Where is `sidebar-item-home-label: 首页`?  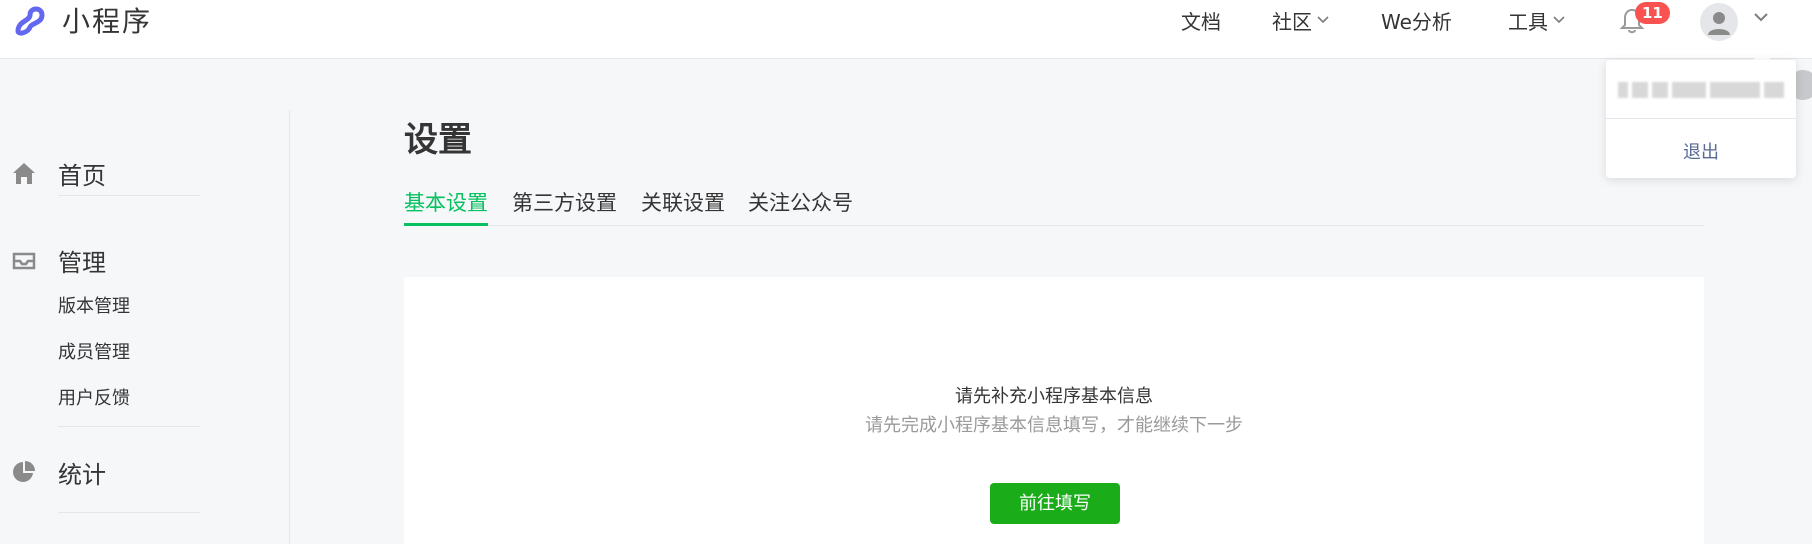
sidebar-item-home-label: 首页 is located at coordinates (82, 175).